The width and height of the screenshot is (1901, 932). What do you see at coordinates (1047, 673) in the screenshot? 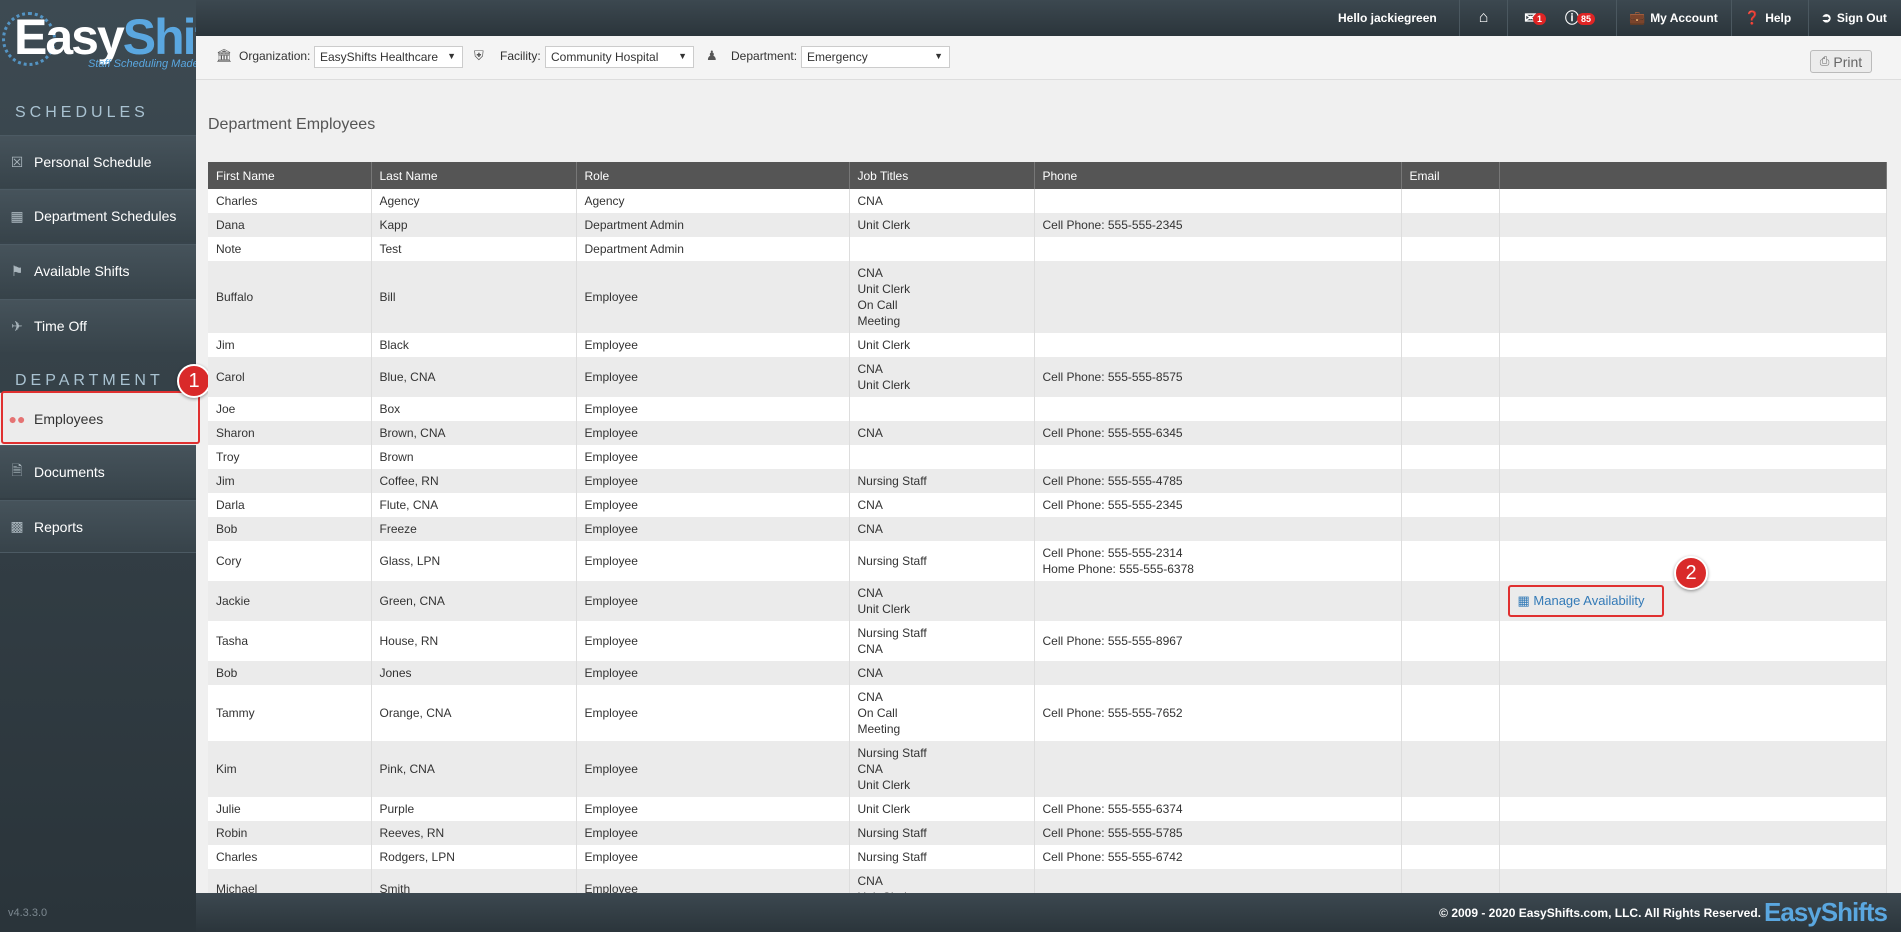
I see `table-row: Bob Jones Employee CNA` at bounding box center [1047, 673].